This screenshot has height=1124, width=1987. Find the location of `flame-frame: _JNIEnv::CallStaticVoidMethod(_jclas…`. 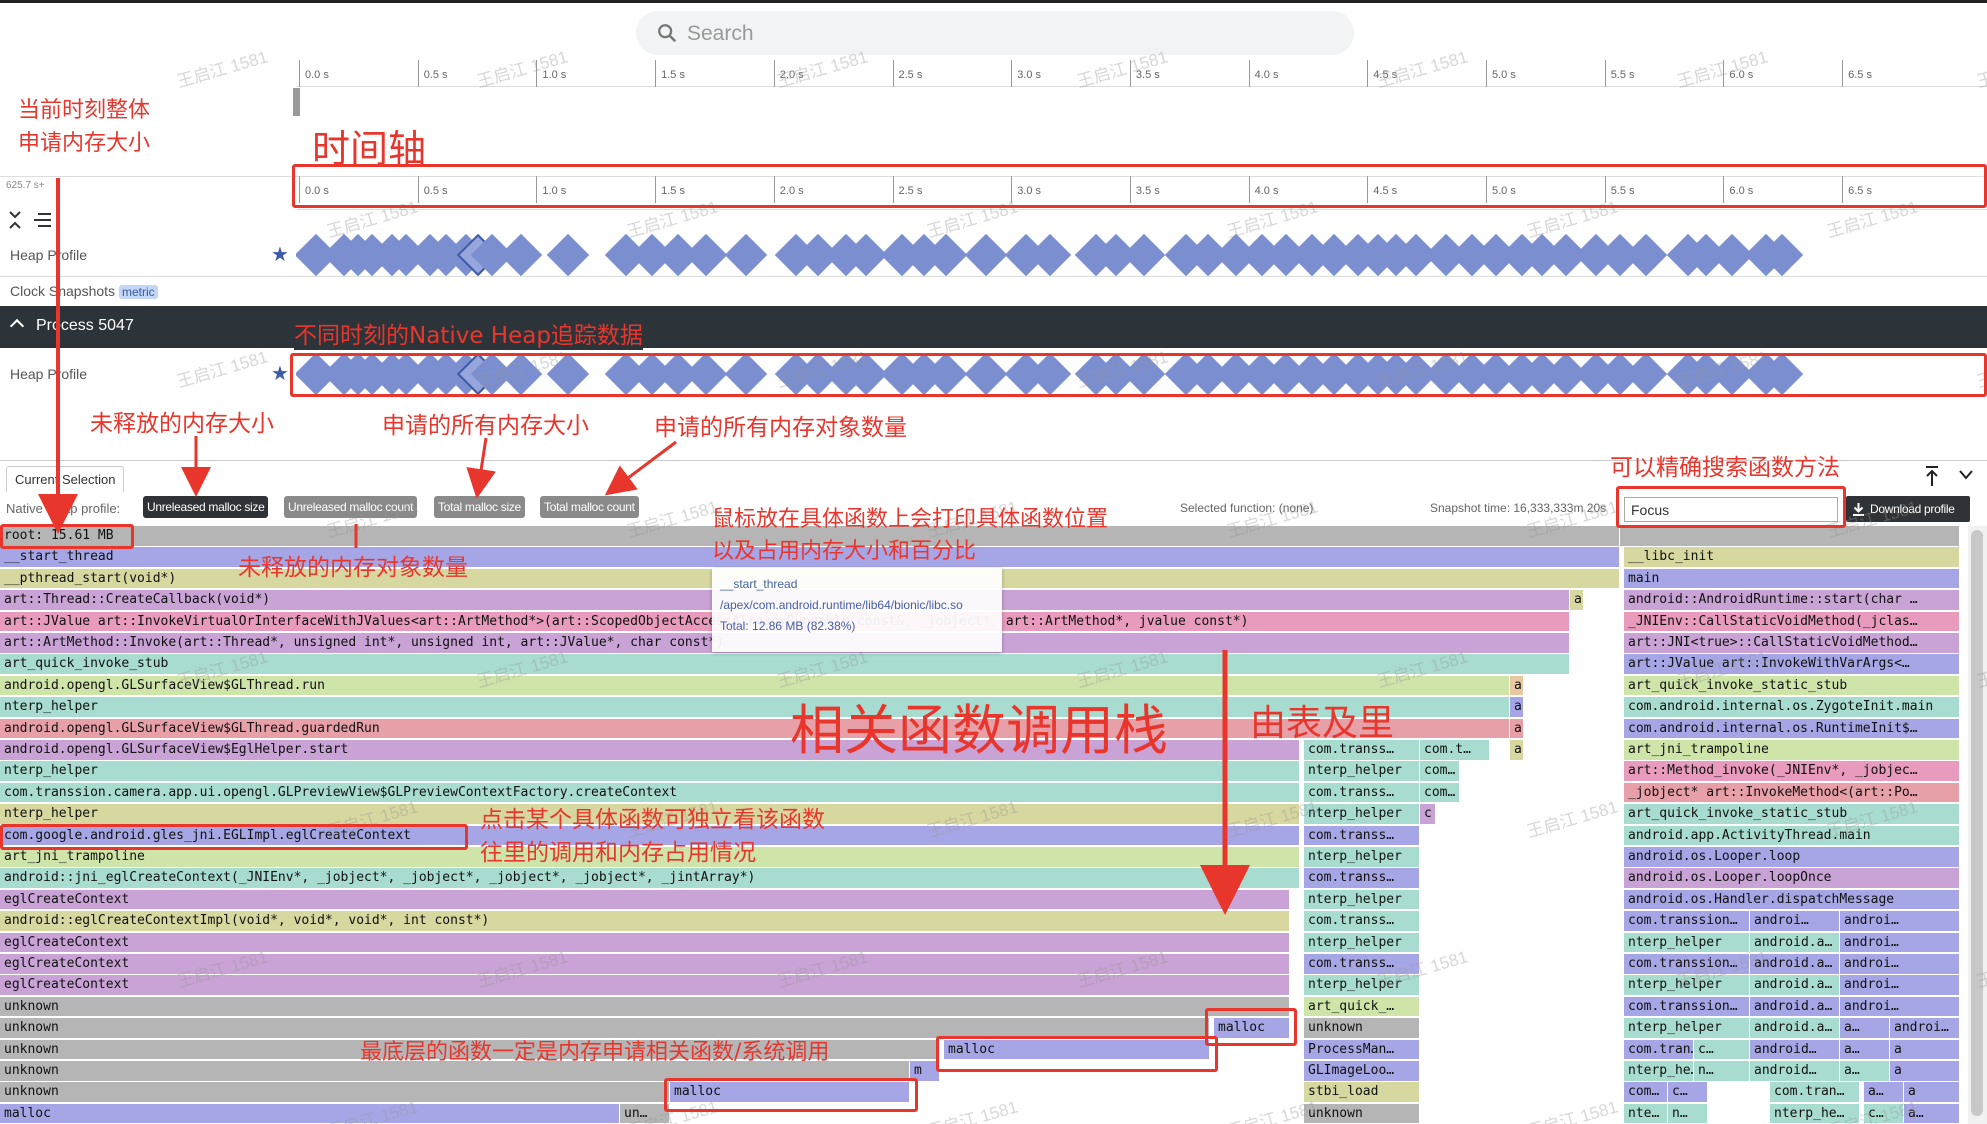

flame-frame: _JNIEnv::CallStaticVoidMethod(_jclas… is located at coordinates (1792, 622).